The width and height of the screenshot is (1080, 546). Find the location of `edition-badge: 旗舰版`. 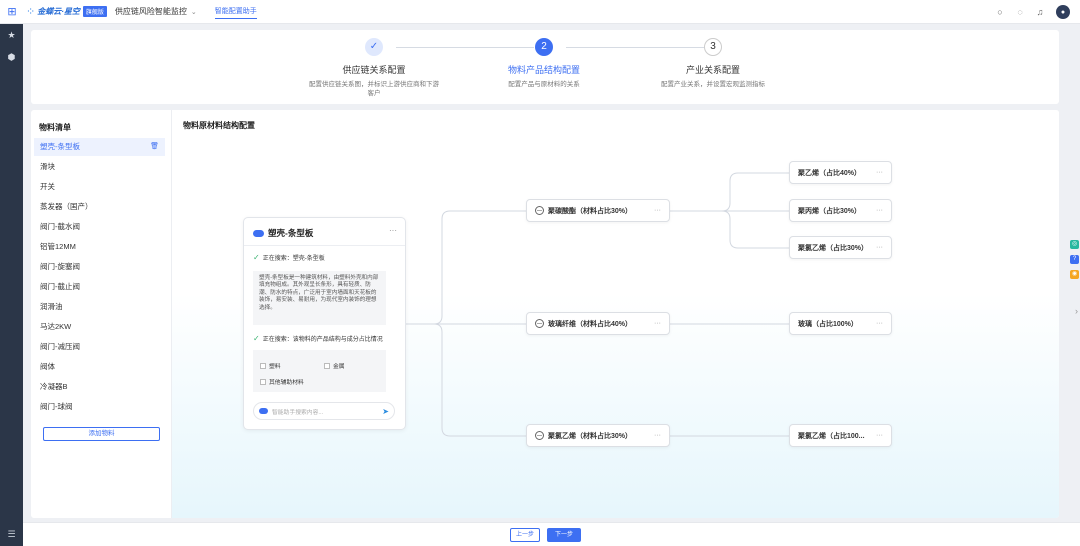

edition-badge: 旗舰版 is located at coordinates (94, 11).